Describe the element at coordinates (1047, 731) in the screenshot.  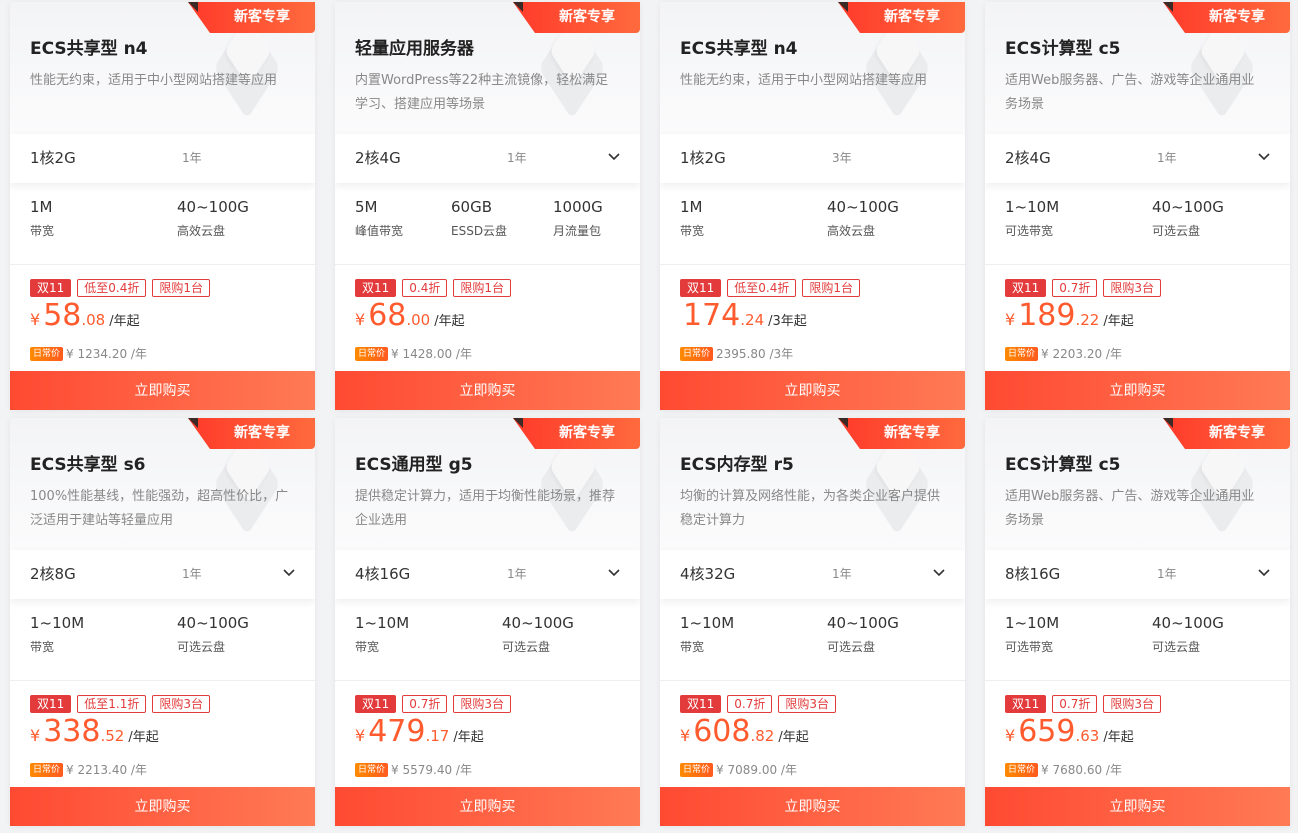
I see `price-integer: 659` at that location.